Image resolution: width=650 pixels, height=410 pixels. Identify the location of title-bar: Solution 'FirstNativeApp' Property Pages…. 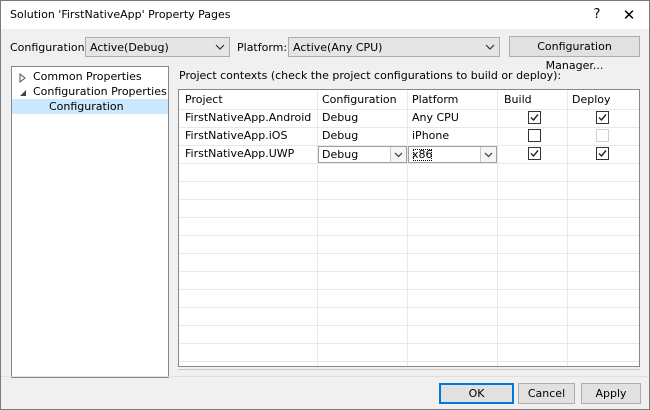
(325, 15).